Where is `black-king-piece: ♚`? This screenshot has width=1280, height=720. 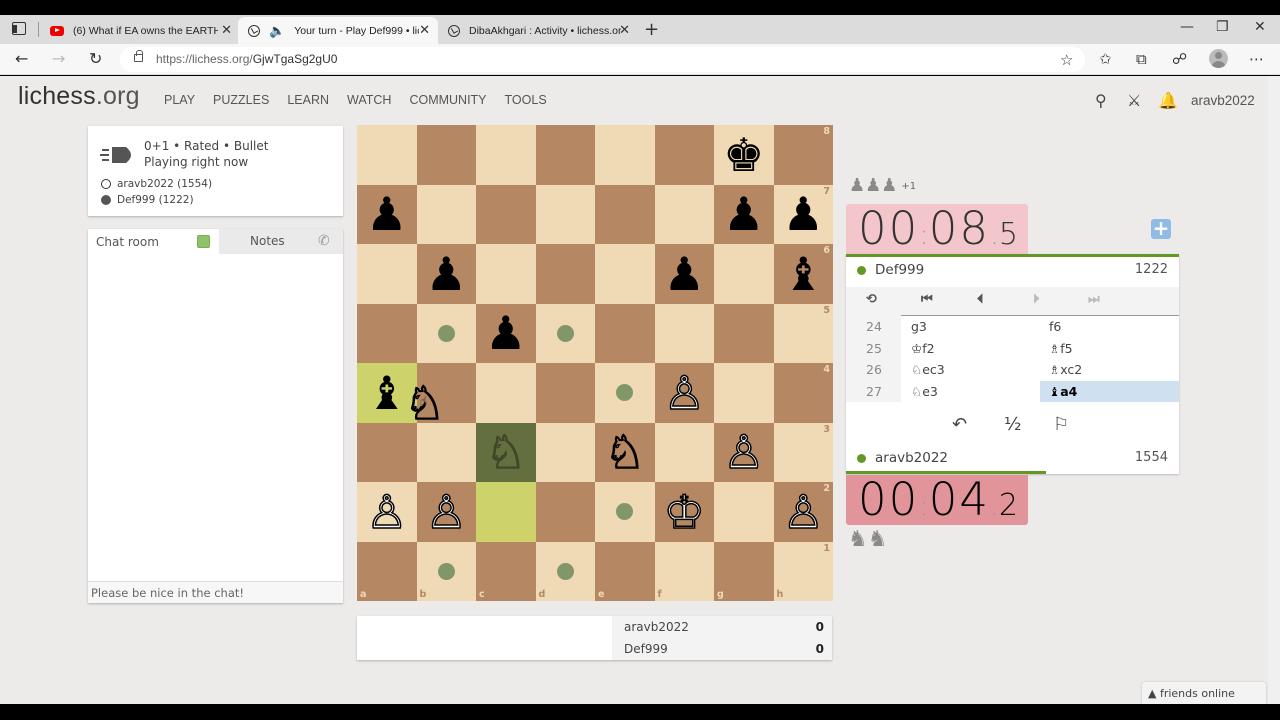 black-king-piece: ♚ is located at coordinates (743, 155).